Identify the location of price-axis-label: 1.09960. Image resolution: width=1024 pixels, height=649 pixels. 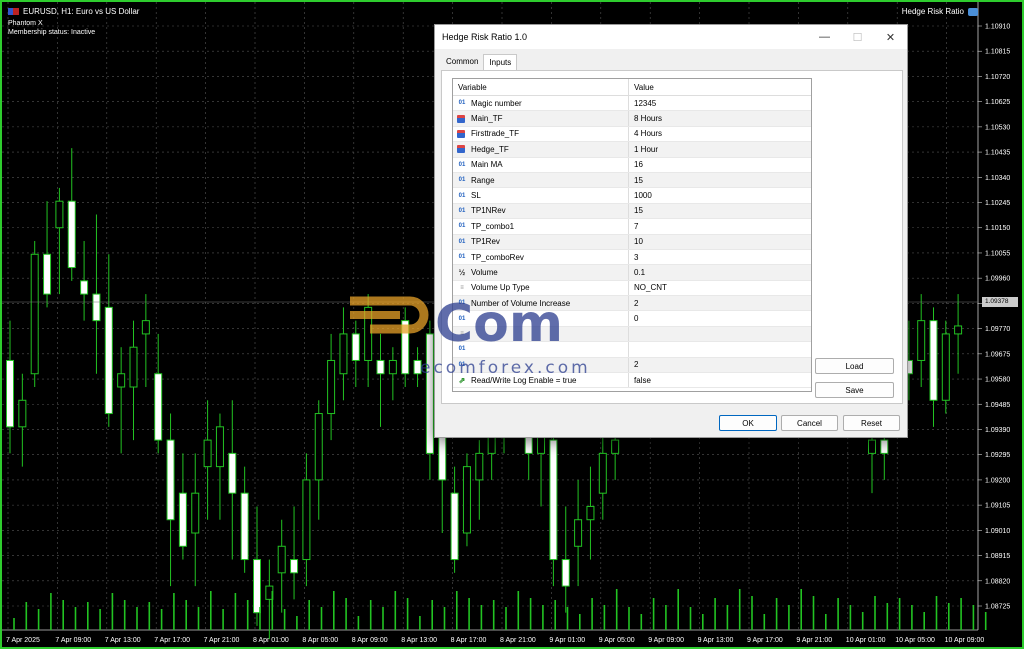
(997, 279).